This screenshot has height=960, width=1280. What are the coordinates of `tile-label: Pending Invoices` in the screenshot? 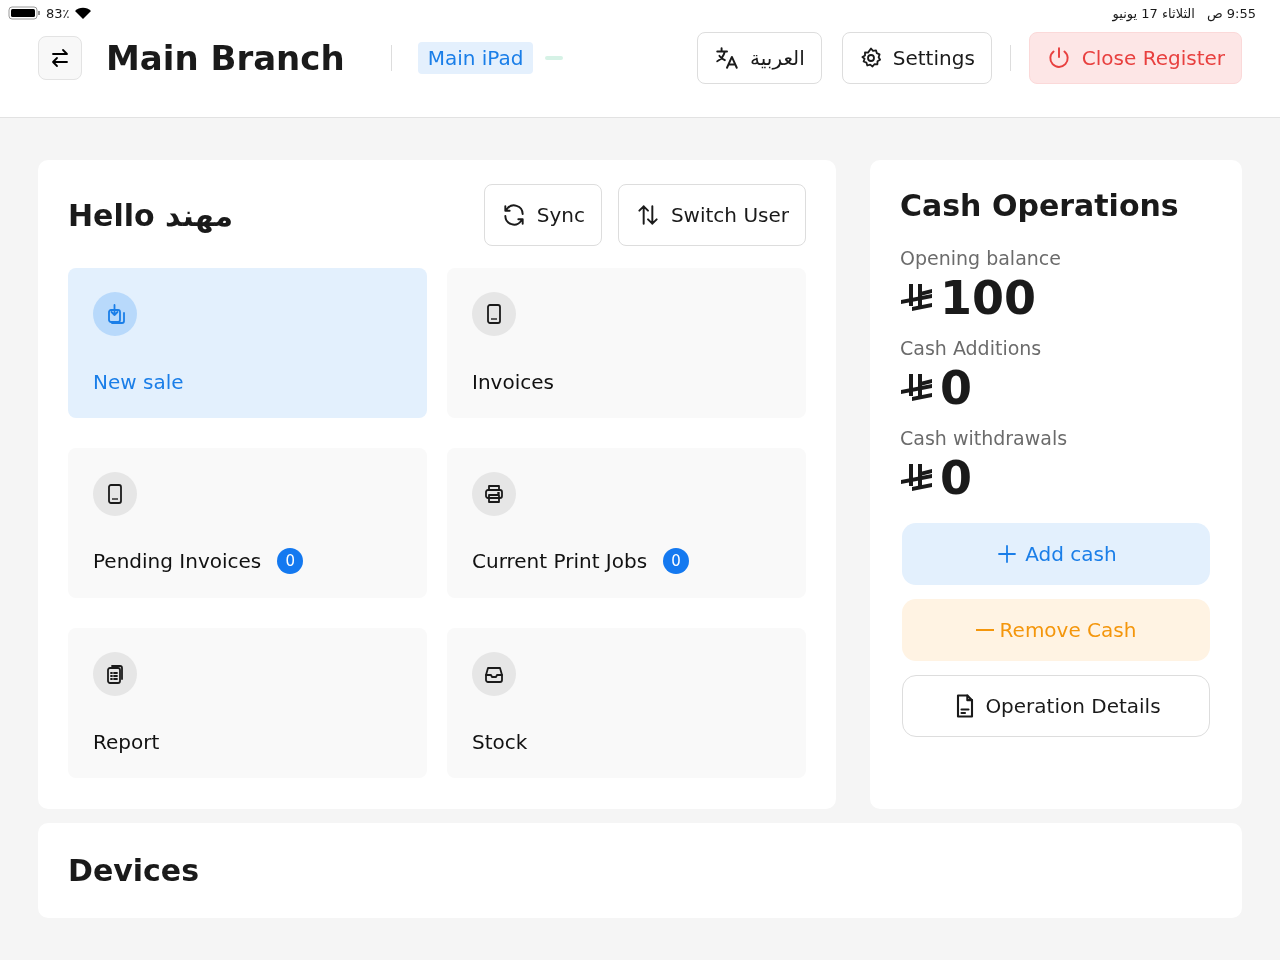 It's located at (177, 561).